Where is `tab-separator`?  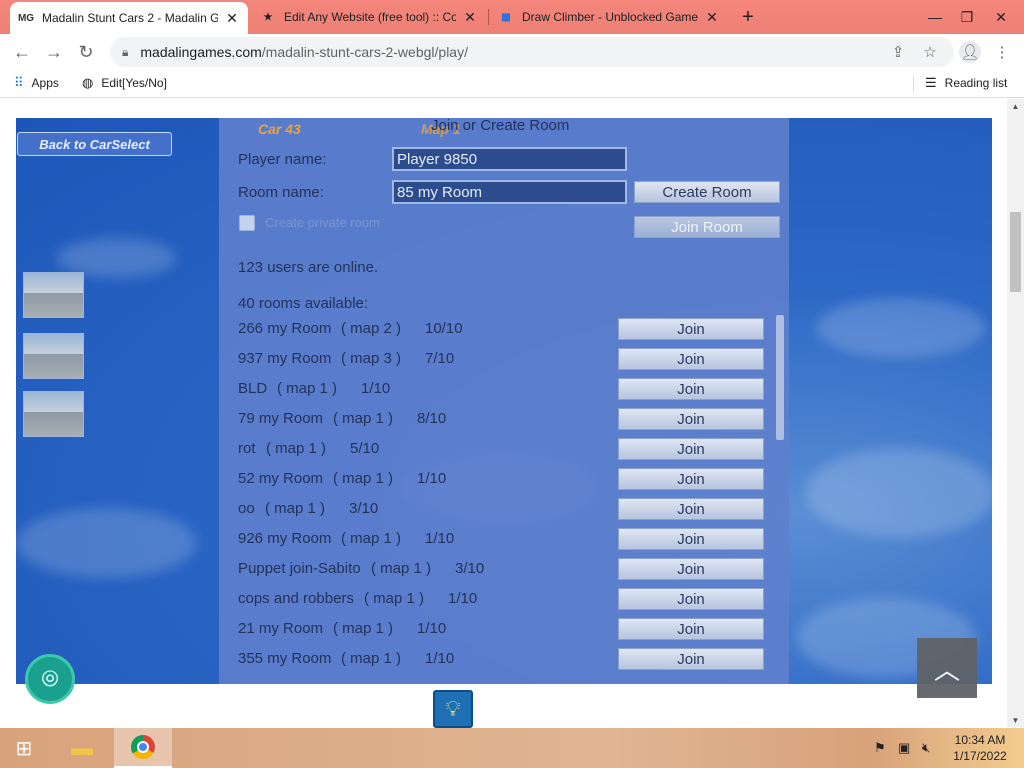 tab-separator is located at coordinates (488, 17).